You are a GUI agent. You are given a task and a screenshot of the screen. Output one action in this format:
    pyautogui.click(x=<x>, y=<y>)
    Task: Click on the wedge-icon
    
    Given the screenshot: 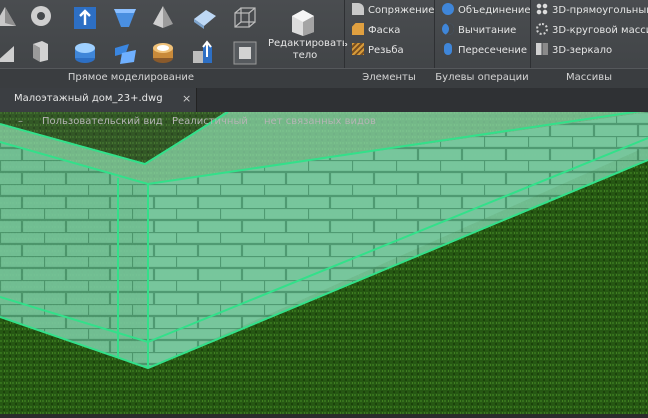 What is the action you would take?
    pyautogui.click(x=9, y=53)
    